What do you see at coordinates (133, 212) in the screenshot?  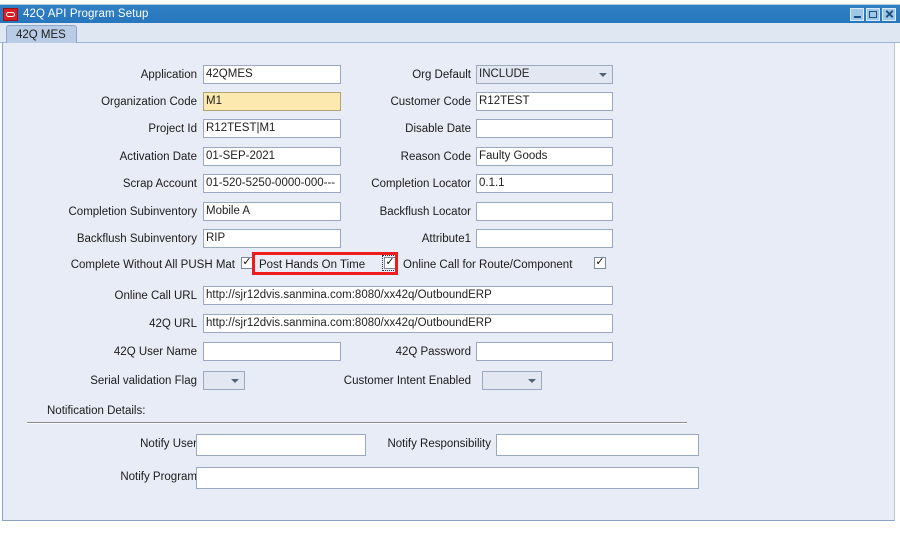 I see `label-completion-subinventory: Completion Subinventory` at bounding box center [133, 212].